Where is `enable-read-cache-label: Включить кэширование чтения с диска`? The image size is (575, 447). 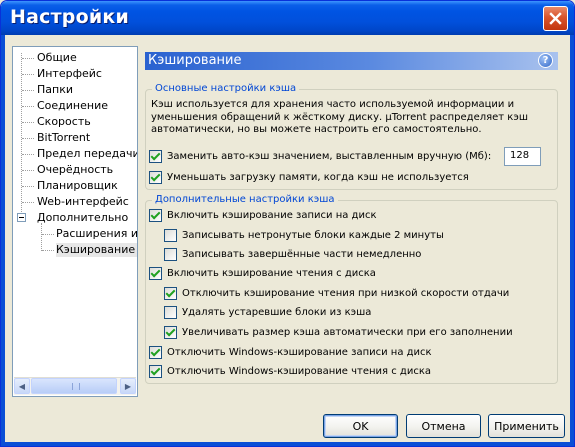
enable-read-cache-label: Включить кэширование чтения с диска is located at coordinates (271, 273).